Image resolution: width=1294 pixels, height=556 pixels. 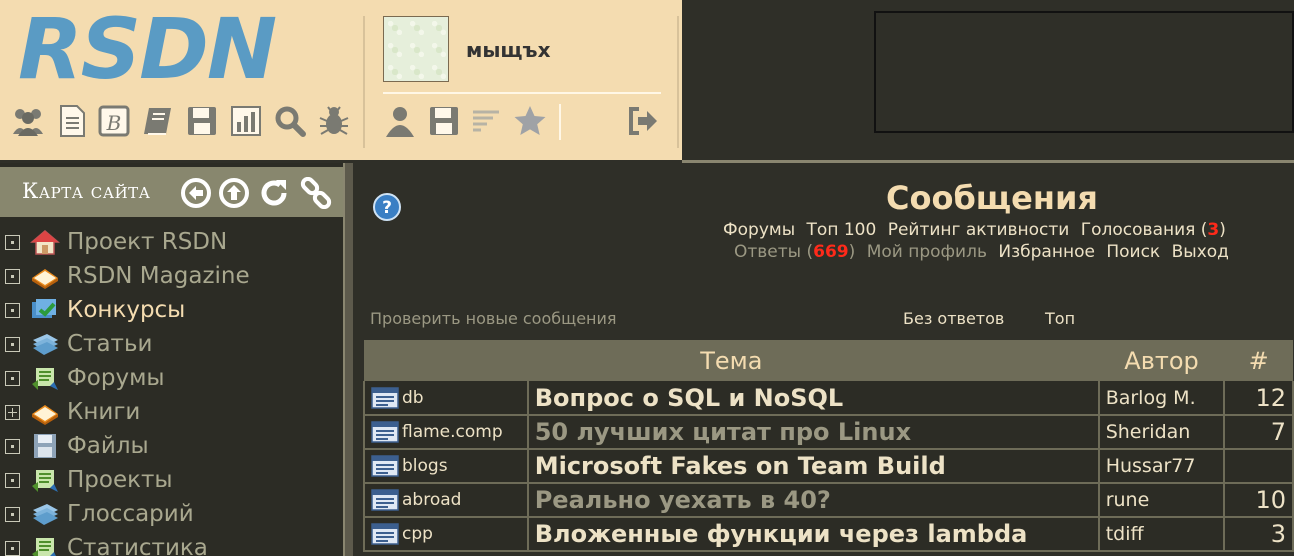 I want to click on articles-icon, so click(x=45, y=344).